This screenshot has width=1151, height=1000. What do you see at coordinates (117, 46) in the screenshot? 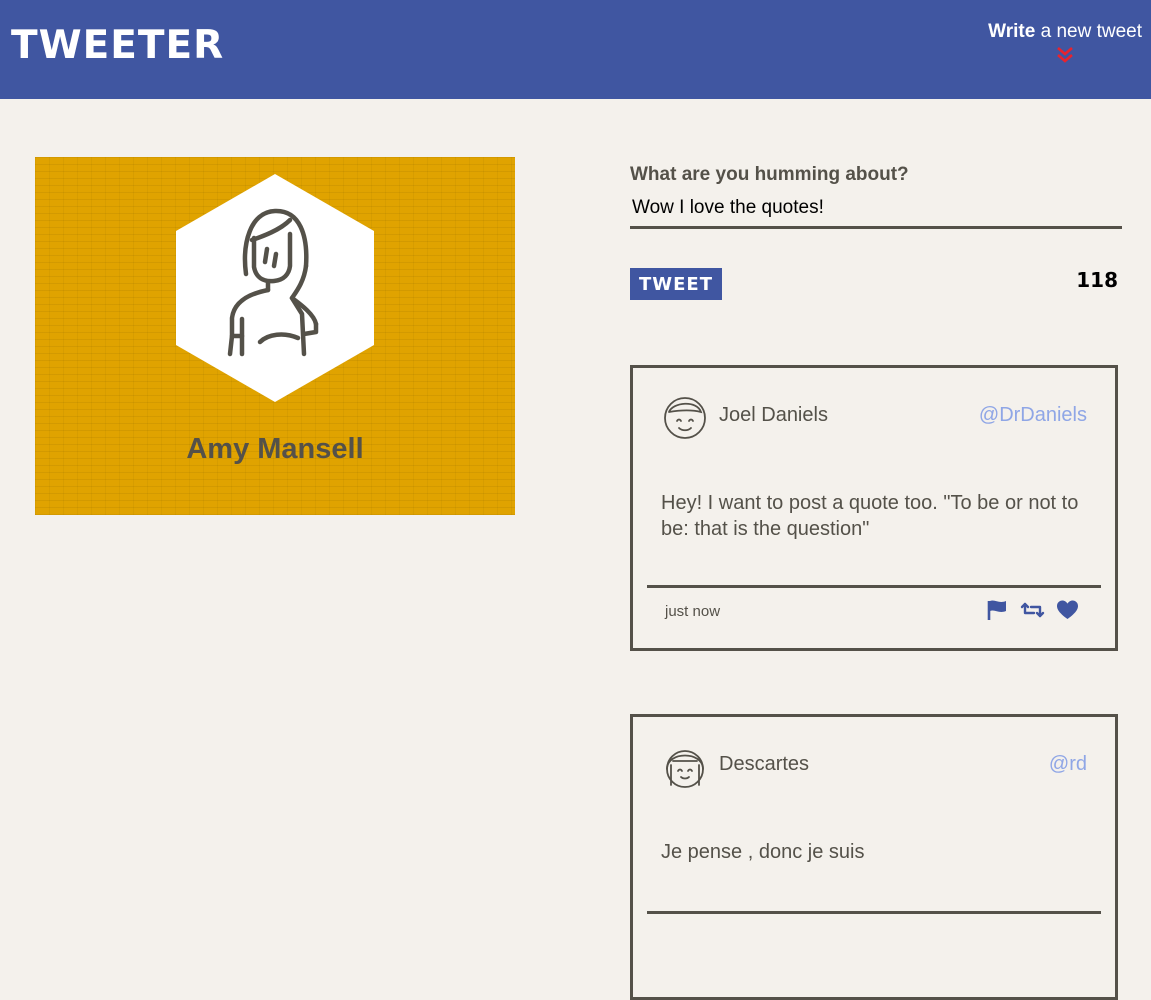
I see `app-logo: TWEETER` at bounding box center [117, 46].